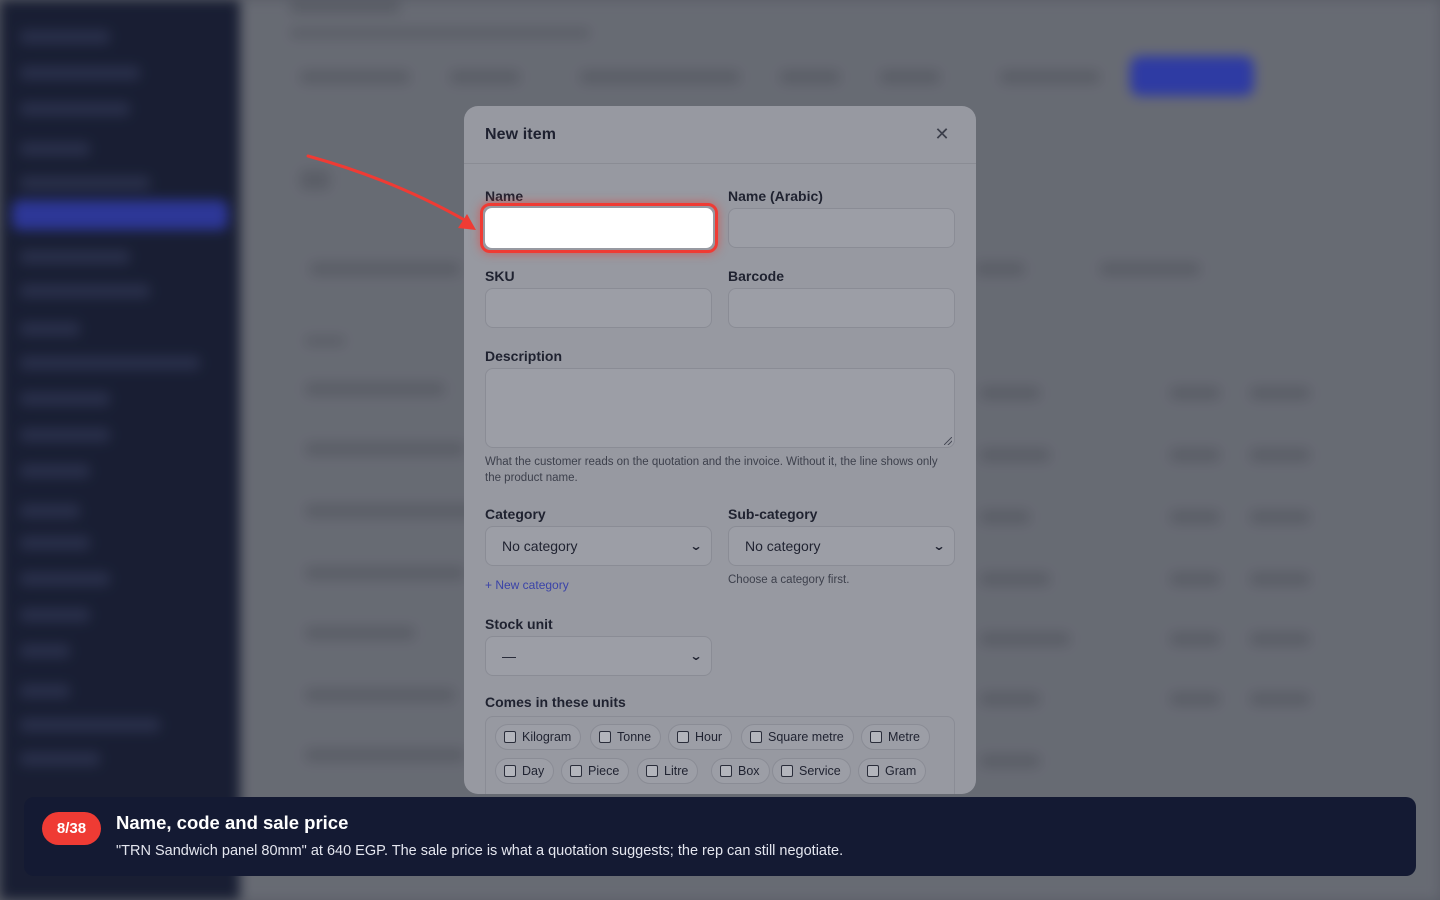 The height and width of the screenshot is (900, 1440). I want to click on unit-label: Litre, so click(676, 771).